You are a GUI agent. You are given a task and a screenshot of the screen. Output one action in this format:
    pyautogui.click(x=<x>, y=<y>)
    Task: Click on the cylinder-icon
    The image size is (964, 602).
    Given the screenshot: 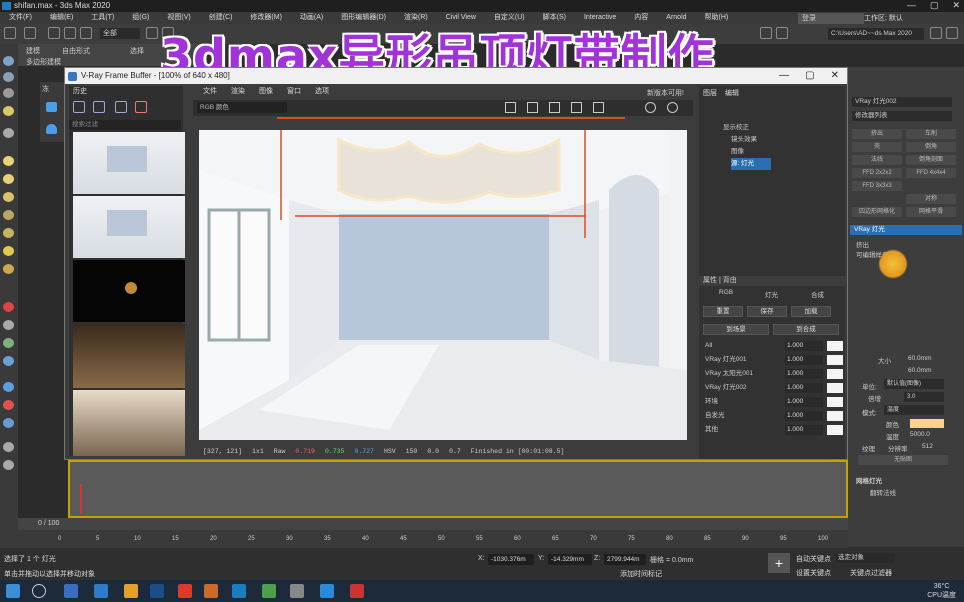 What is the action you would take?
    pyautogui.click(x=8, y=179)
    